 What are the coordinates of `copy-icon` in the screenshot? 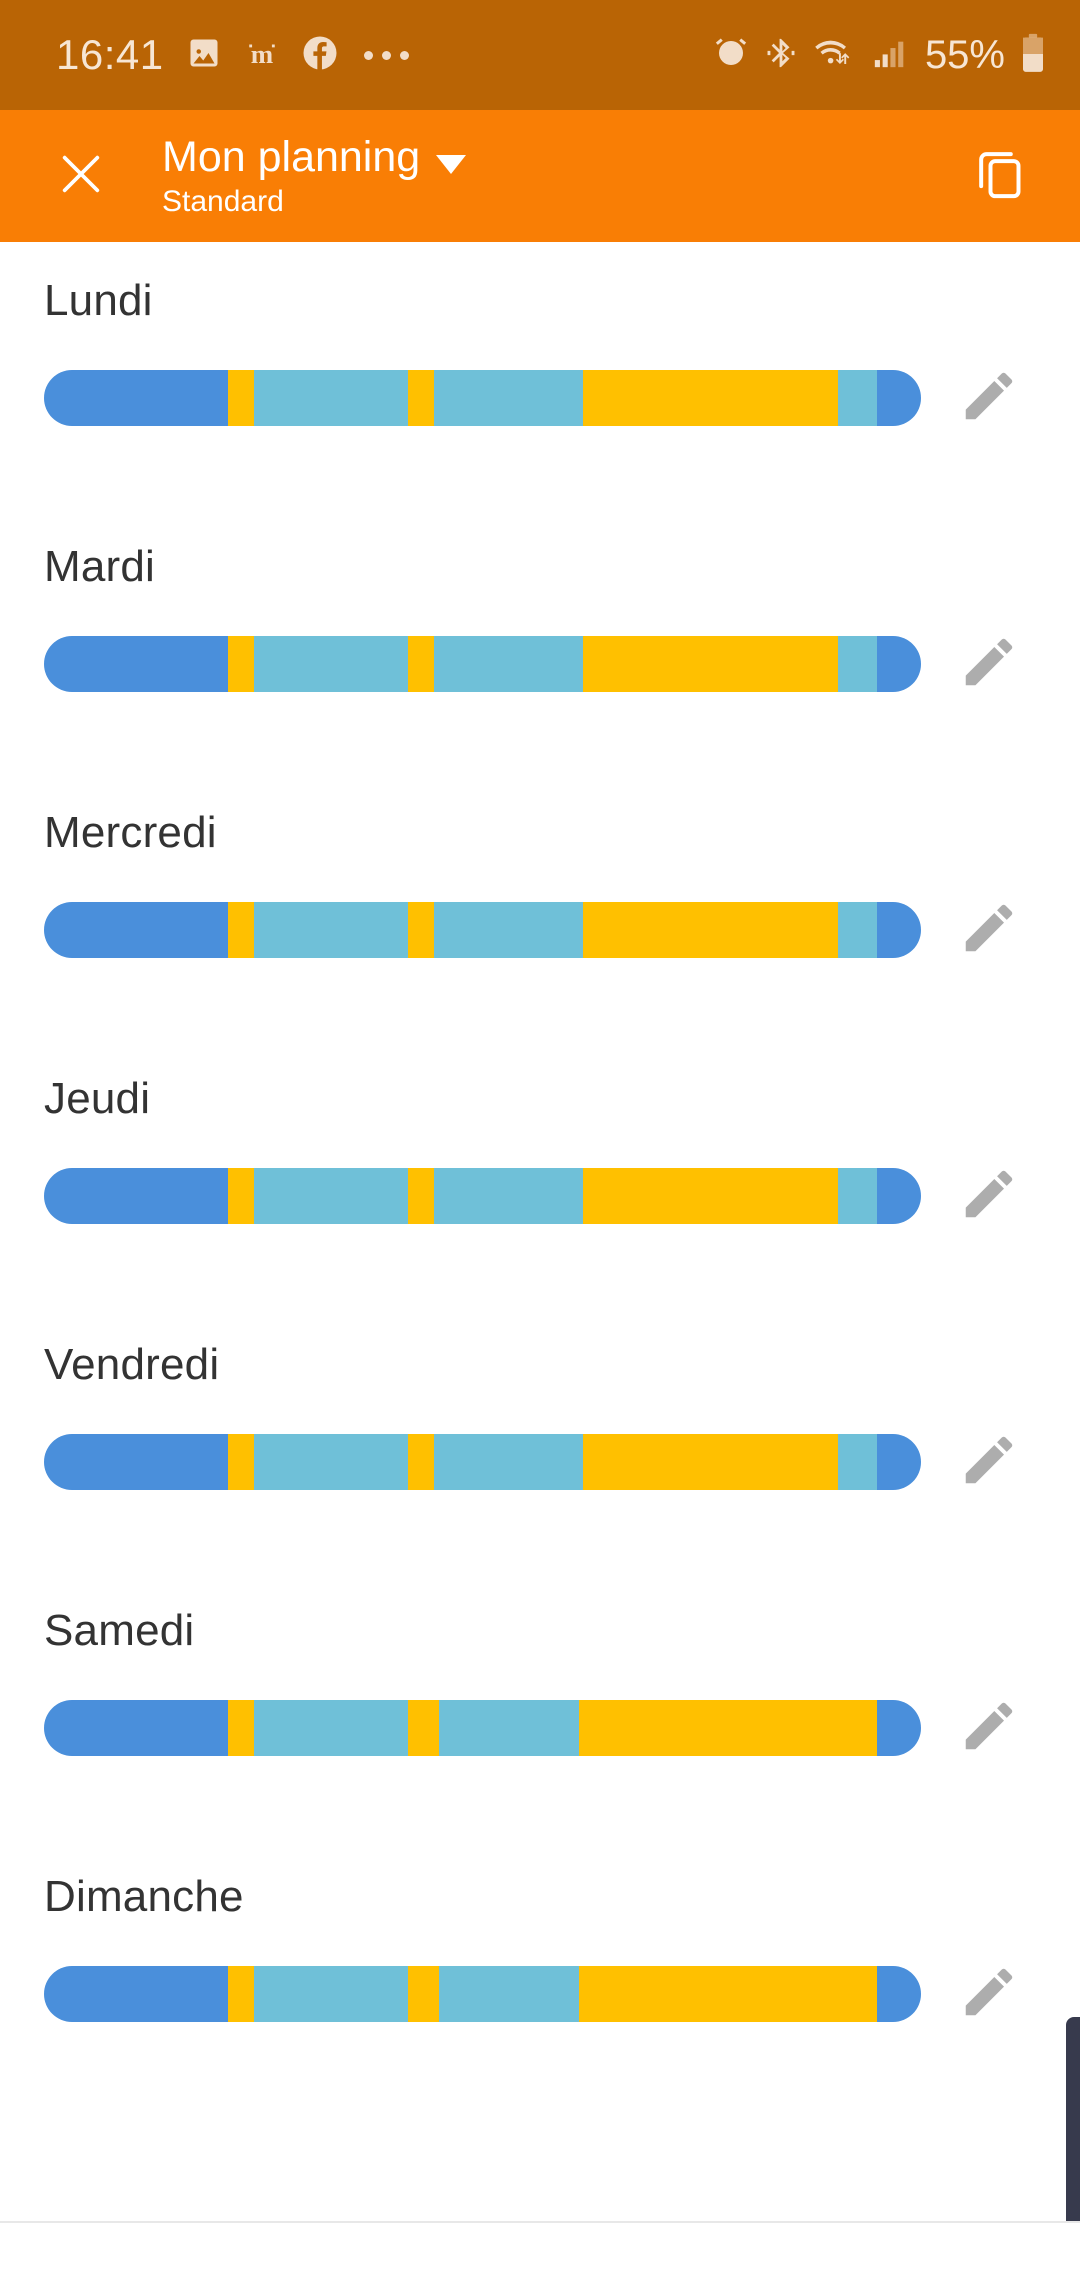 It's located at (1001, 176).